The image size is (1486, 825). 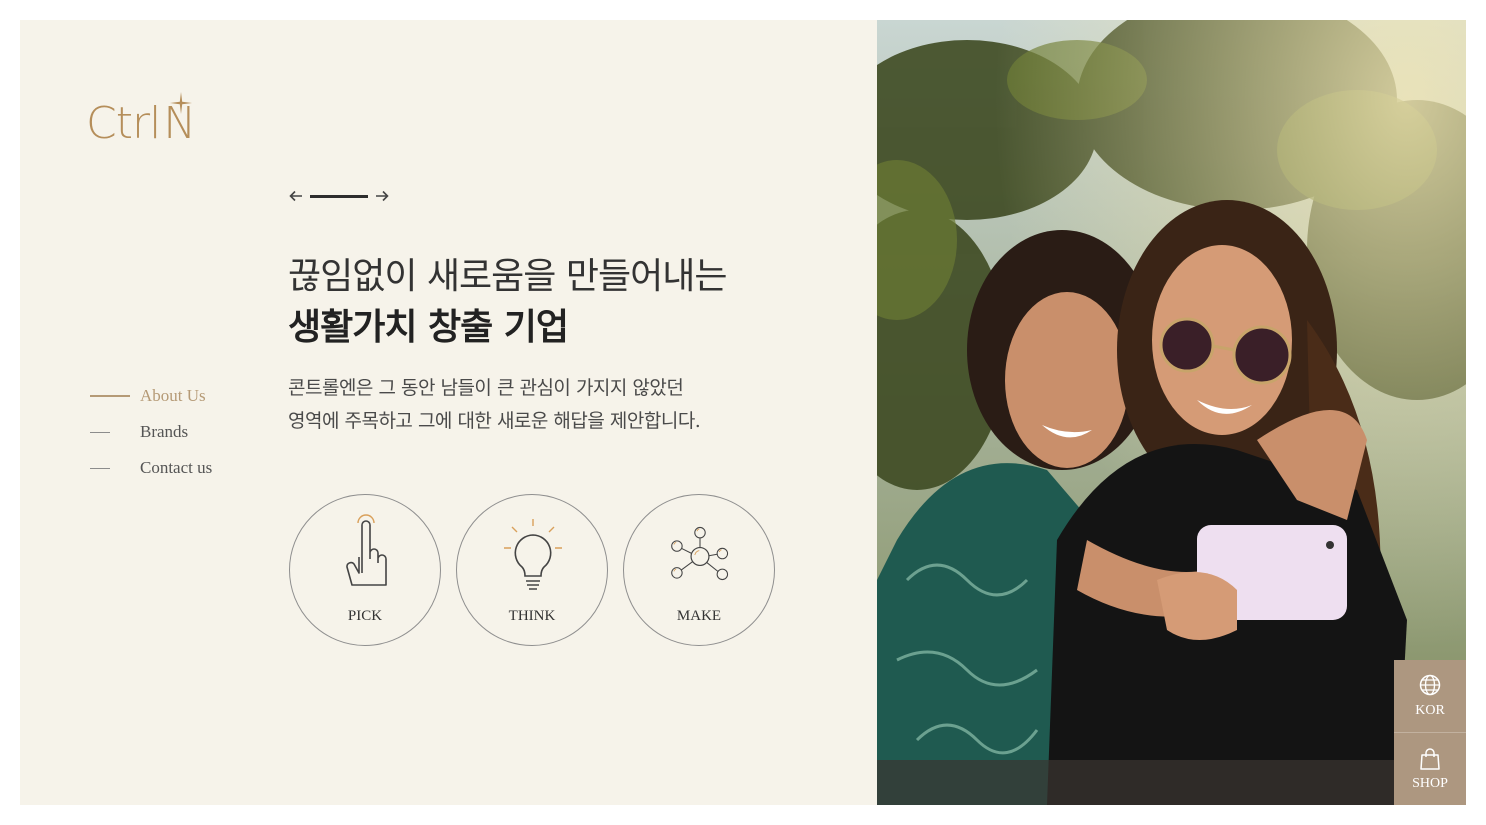 I want to click on slider-controls, so click(x=339, y=196).